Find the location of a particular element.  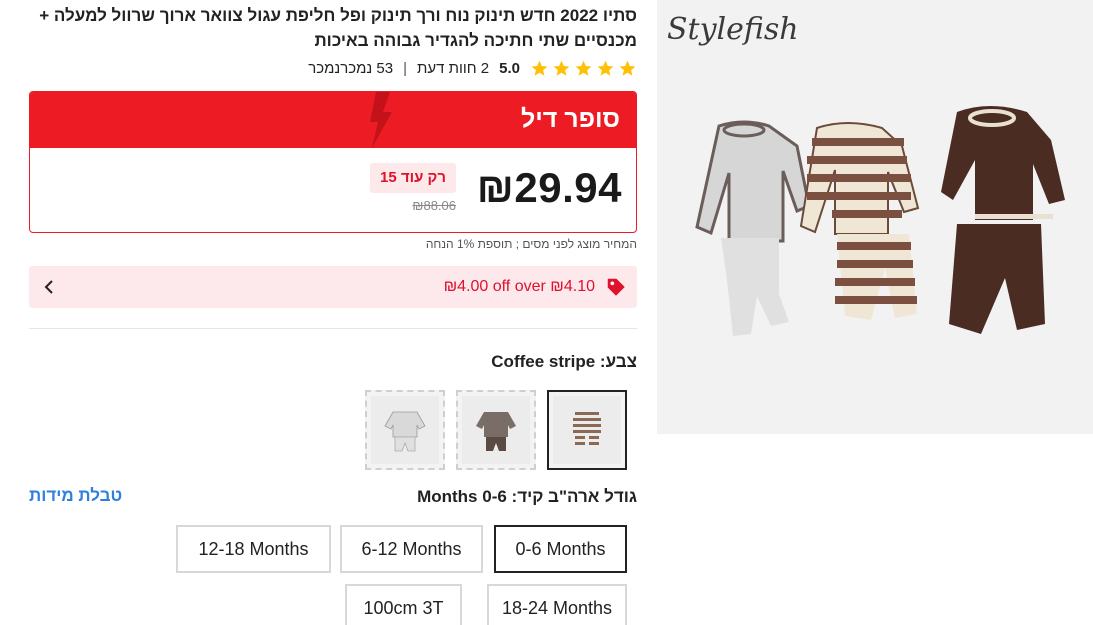

coupon-text: ₪4.00 off over ₪4.10 is located at coordinates (519, 286).